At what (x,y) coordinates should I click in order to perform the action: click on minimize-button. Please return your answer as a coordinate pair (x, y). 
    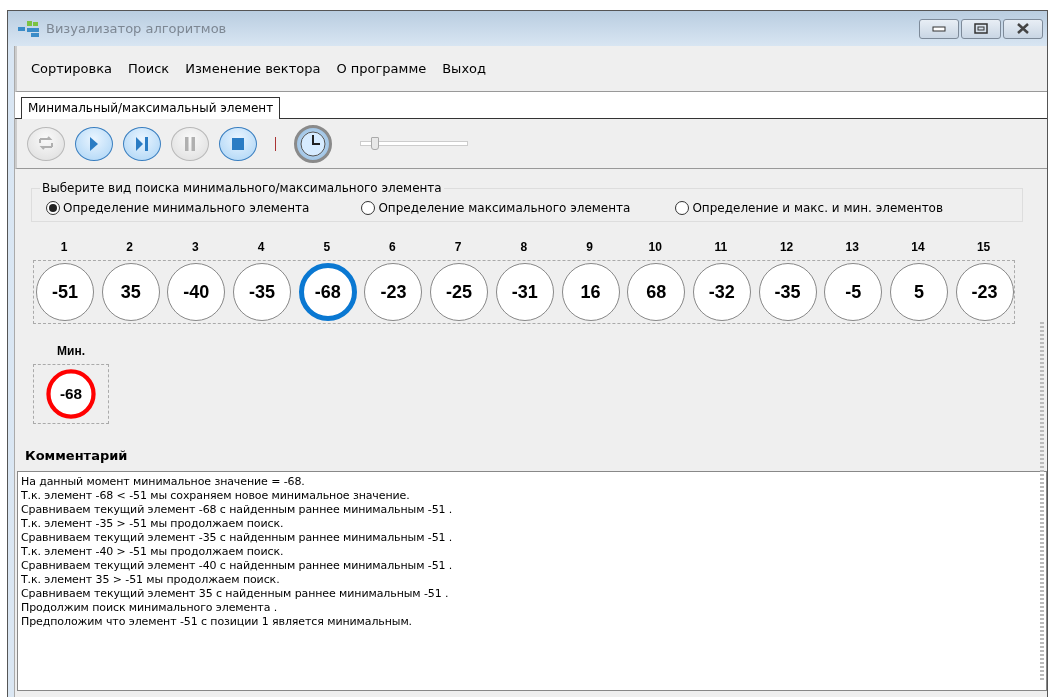
    Looking at the image, I should click on (939, 28).